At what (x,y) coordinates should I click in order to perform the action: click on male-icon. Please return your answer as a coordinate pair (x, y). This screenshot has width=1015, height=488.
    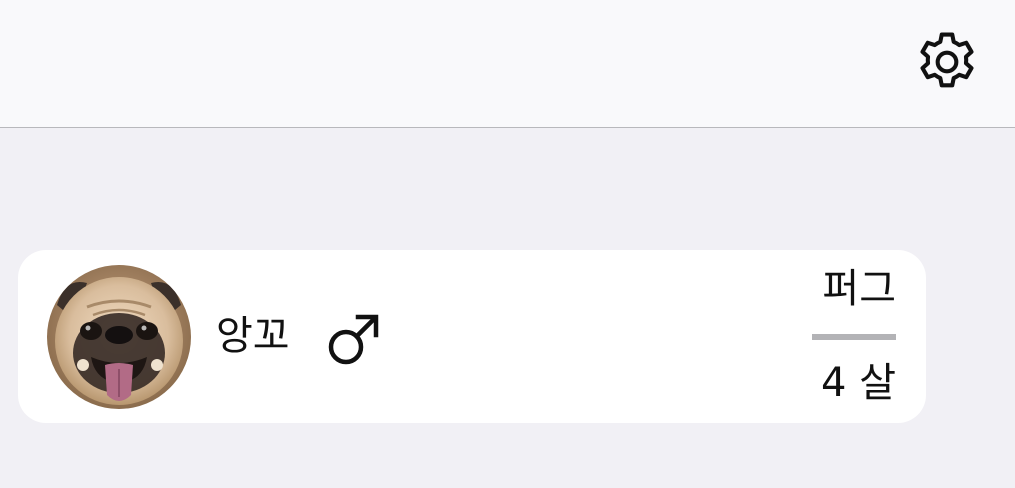
    Looking at the image, I should click on (353, 339).